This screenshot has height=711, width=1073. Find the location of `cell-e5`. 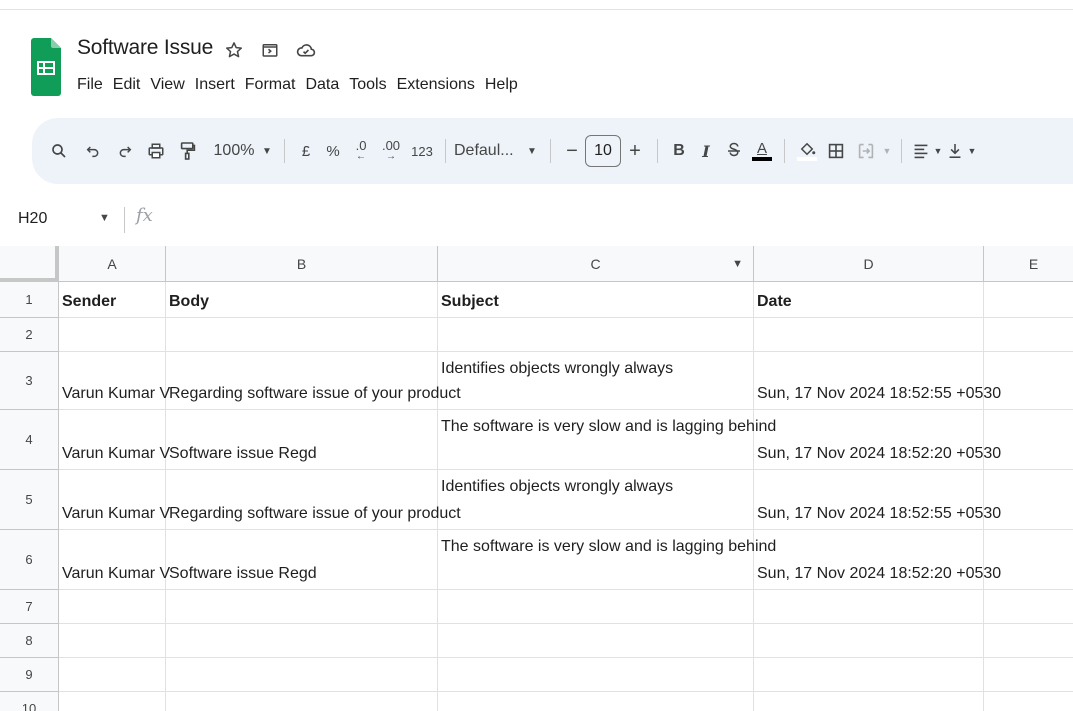

cell-e5 is located at coordinates (1028, 500).